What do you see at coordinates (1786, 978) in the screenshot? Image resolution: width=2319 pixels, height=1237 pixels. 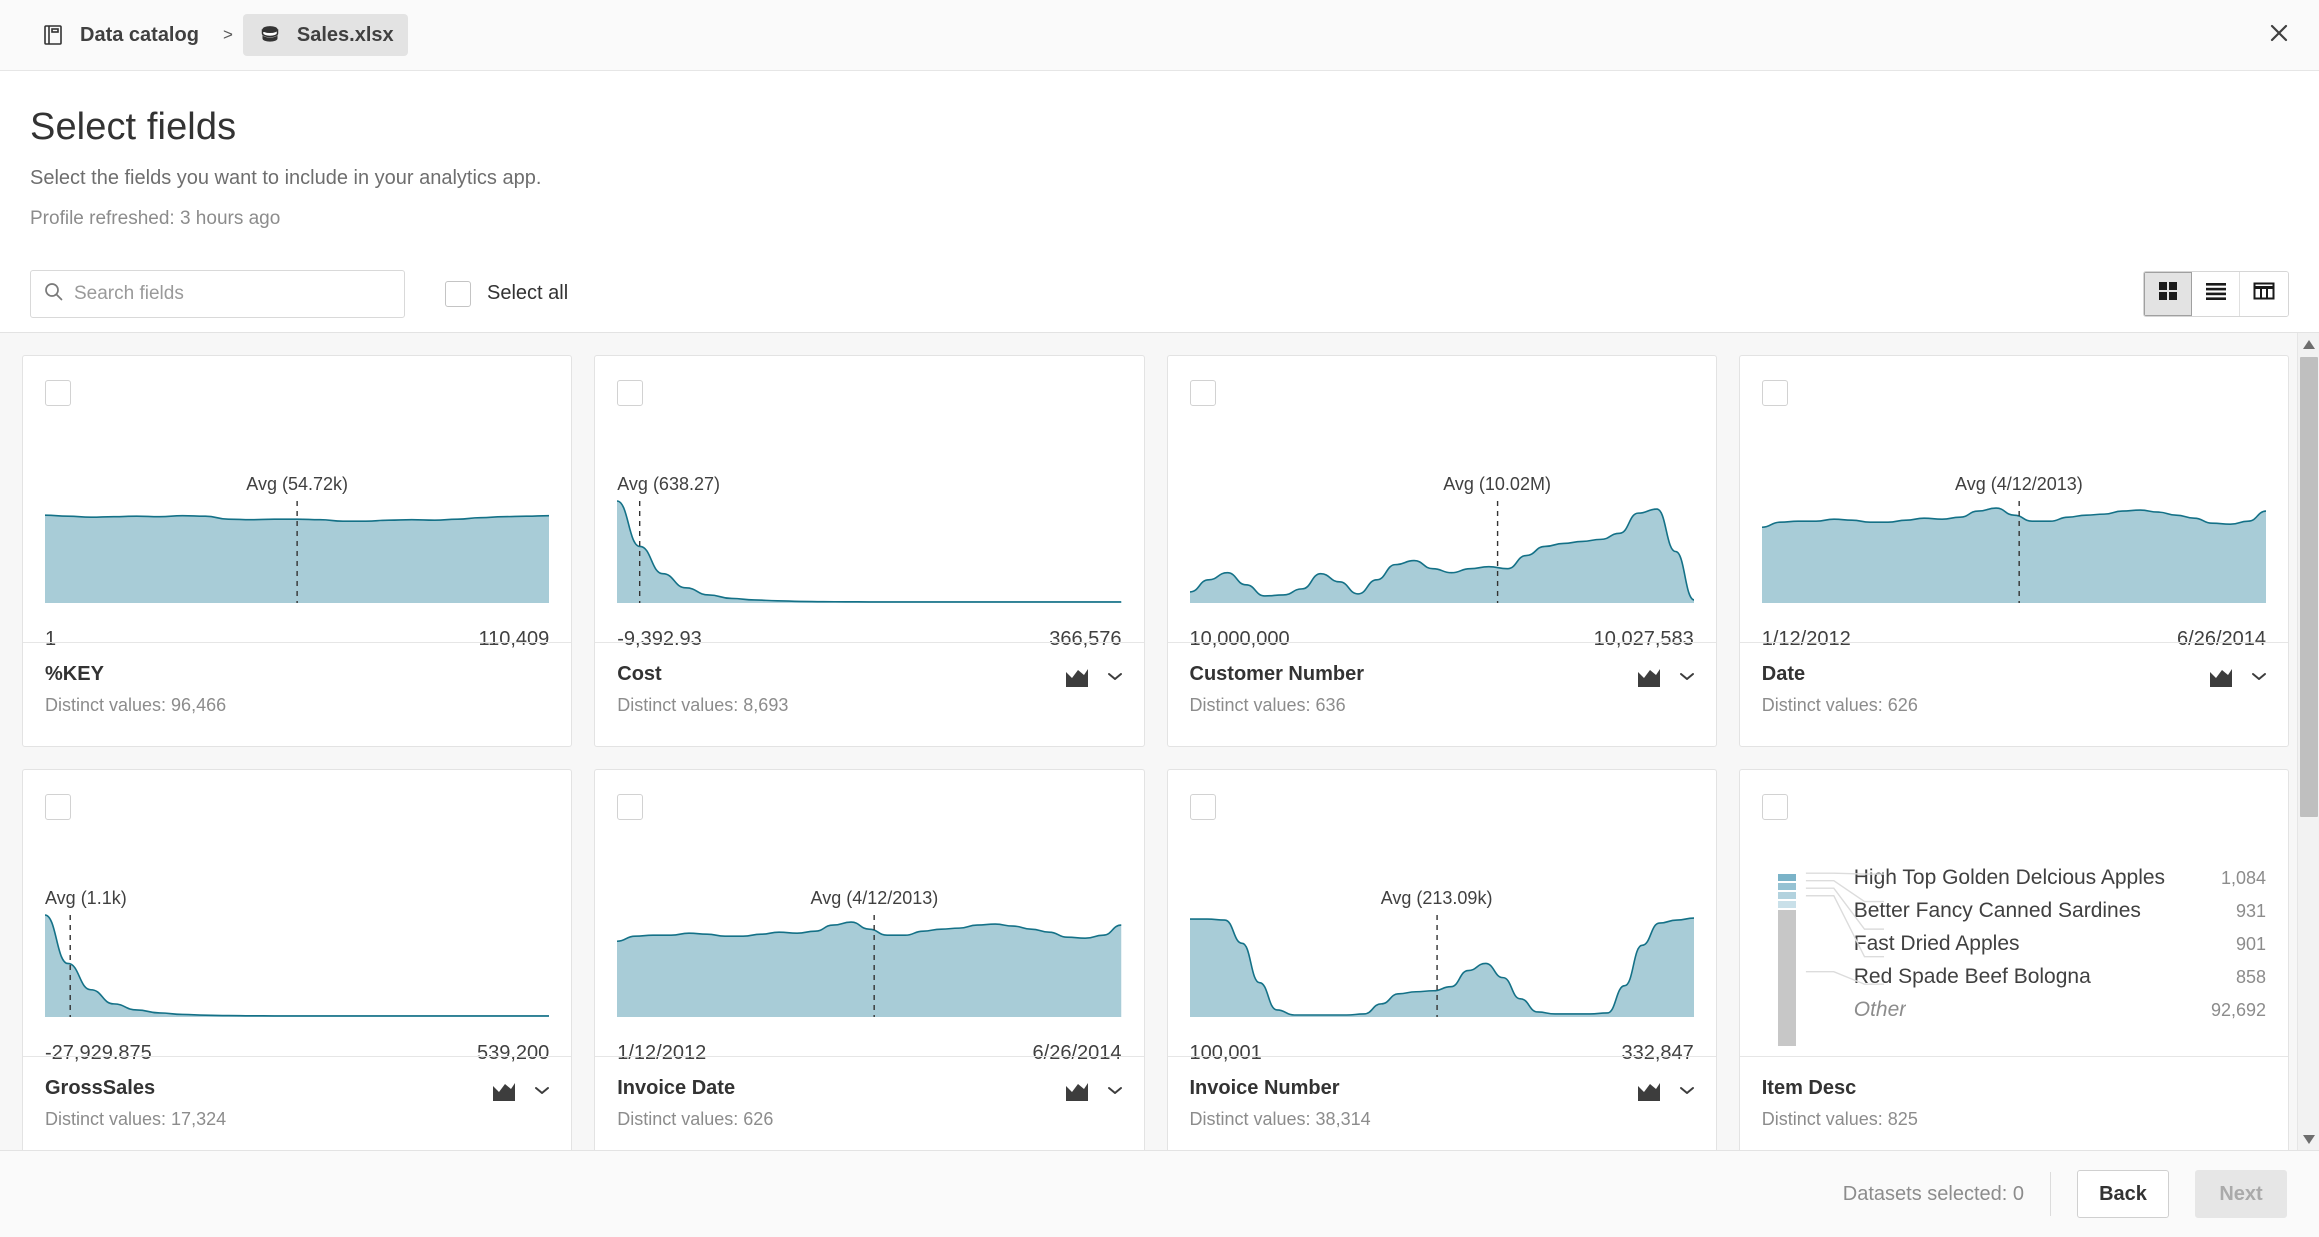 I see `bar-segment-other` at bounding box center [1786, 978].